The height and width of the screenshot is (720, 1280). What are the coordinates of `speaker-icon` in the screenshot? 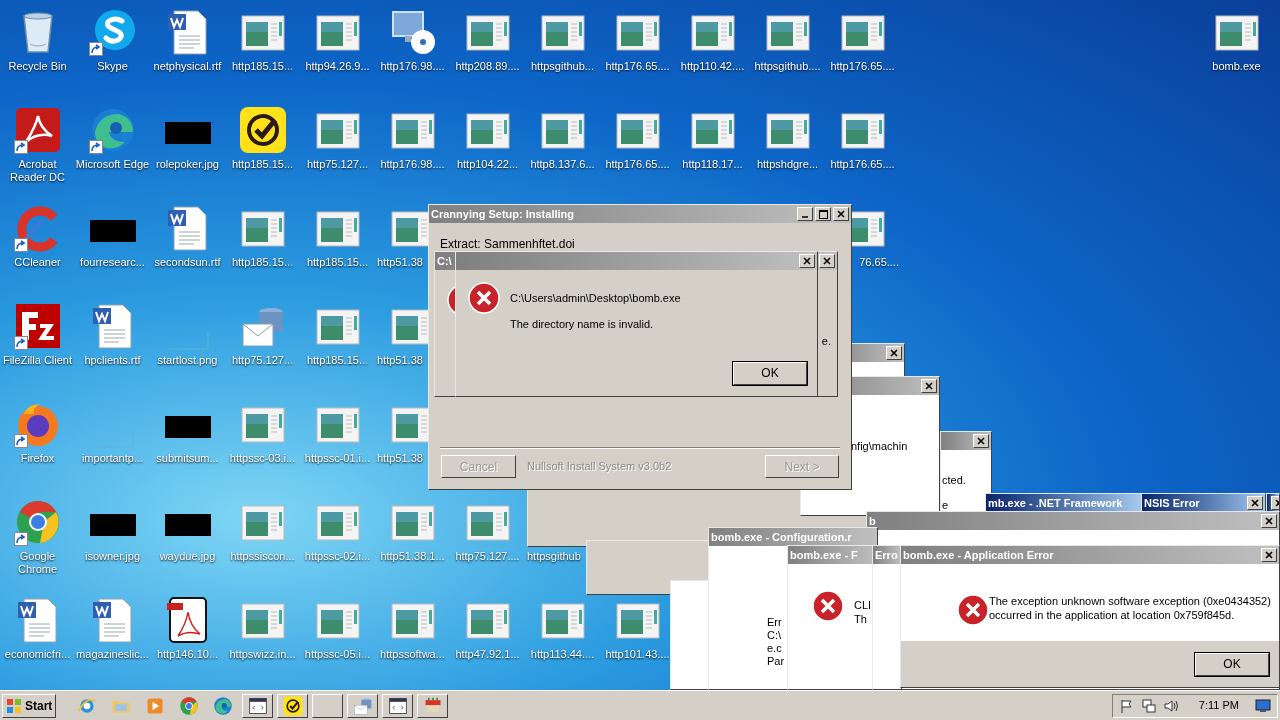 It's located at (1170, 705).